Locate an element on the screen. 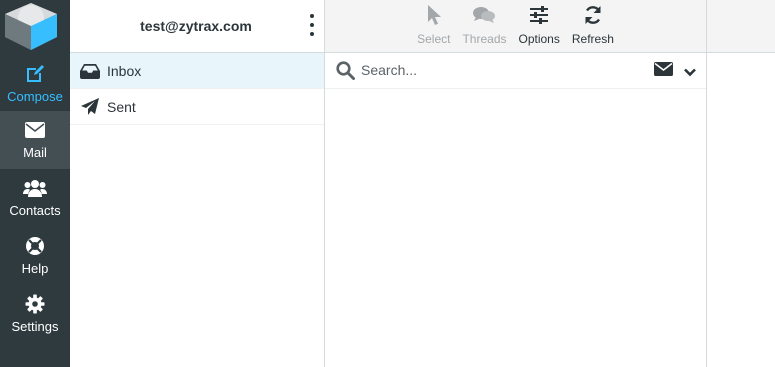 This screenshot has width=775, height=367. account-email: test@zytrax.com is located at coordinates (196, 26).